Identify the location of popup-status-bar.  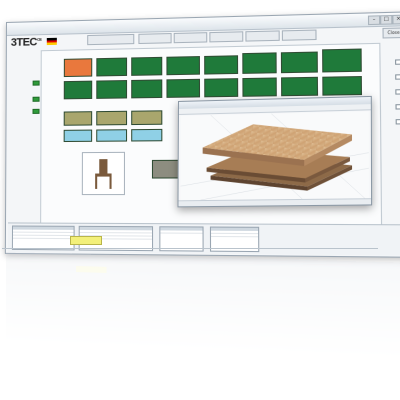
(275, 202).